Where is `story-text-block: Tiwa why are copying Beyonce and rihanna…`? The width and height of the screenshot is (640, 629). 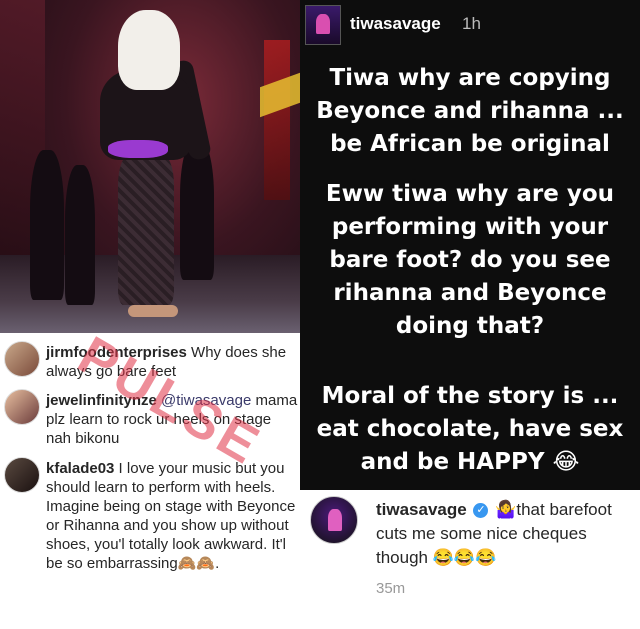
story-text-block: Tiwa why are copying Beyonce and rihanna… is located at coordinates (470, 111).